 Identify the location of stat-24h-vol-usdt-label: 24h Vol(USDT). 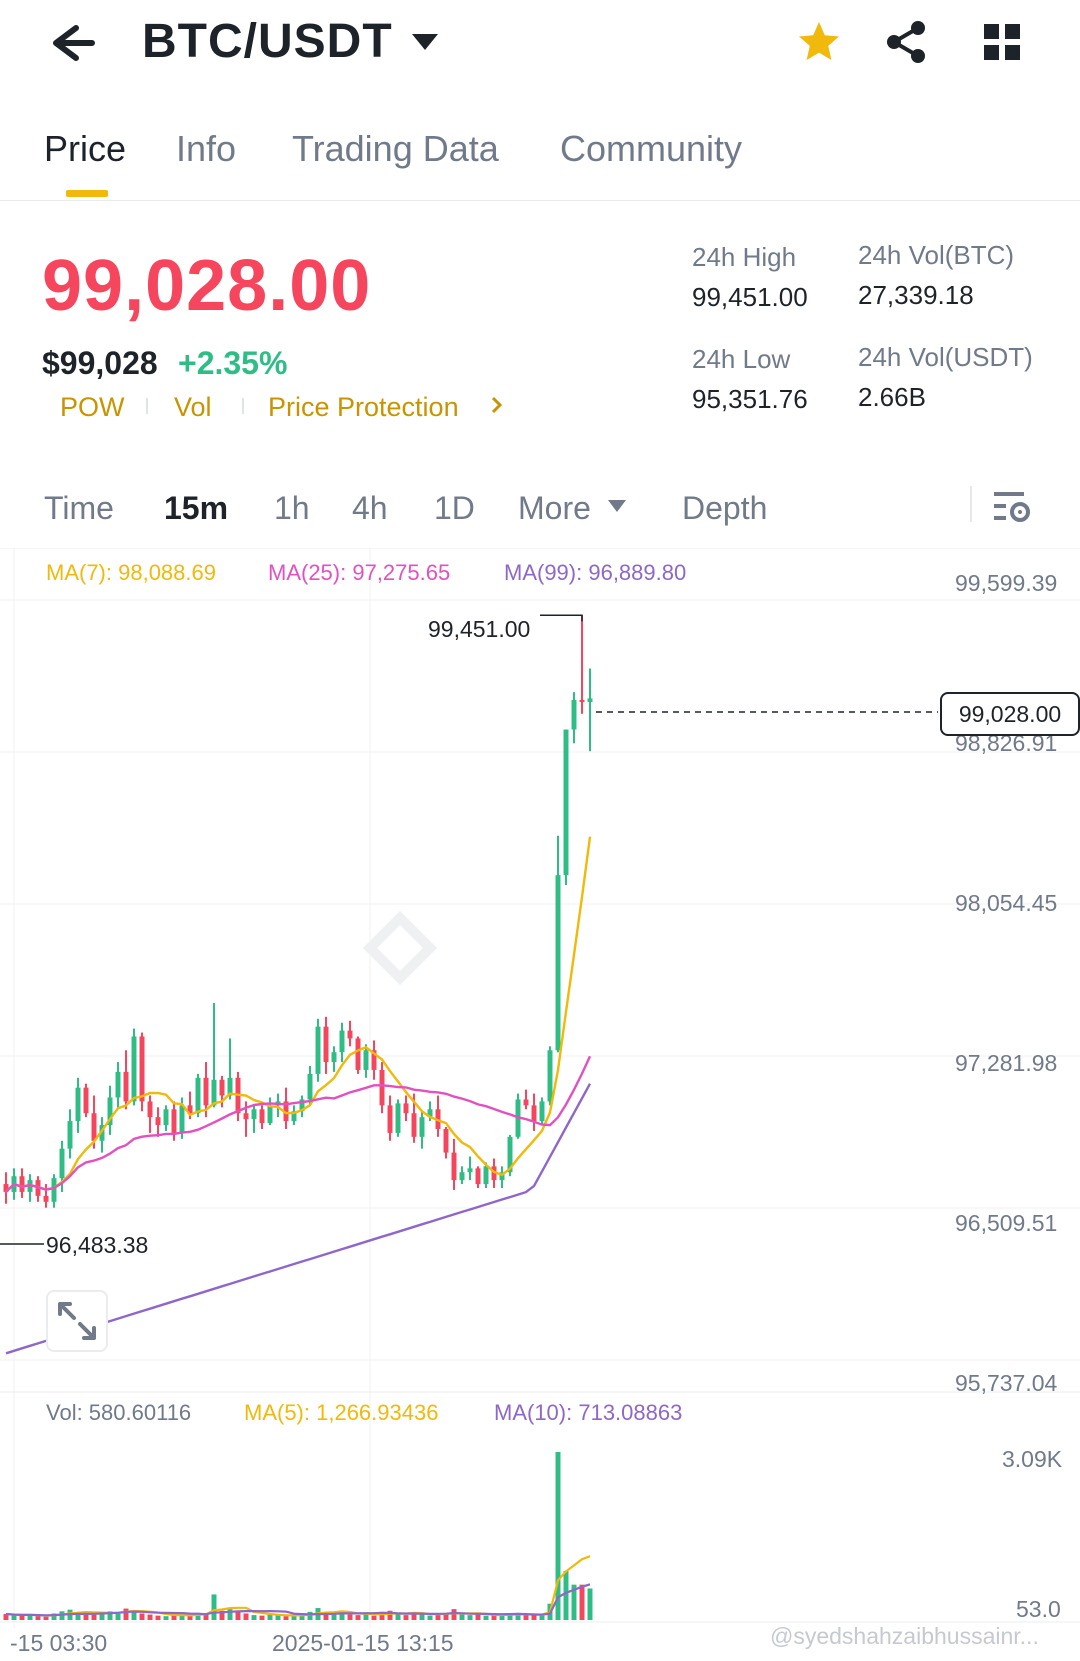
(945, 357).